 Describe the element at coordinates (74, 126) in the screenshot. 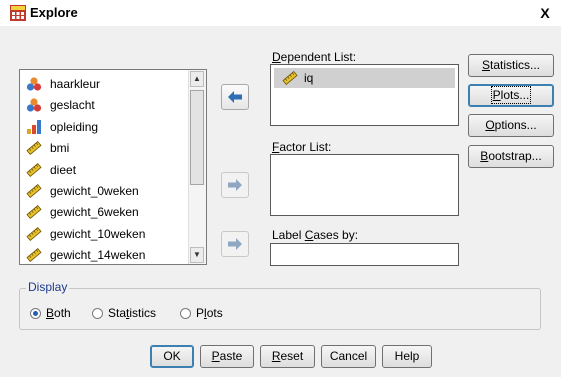

I see `variable-name: opleiding` at that location.